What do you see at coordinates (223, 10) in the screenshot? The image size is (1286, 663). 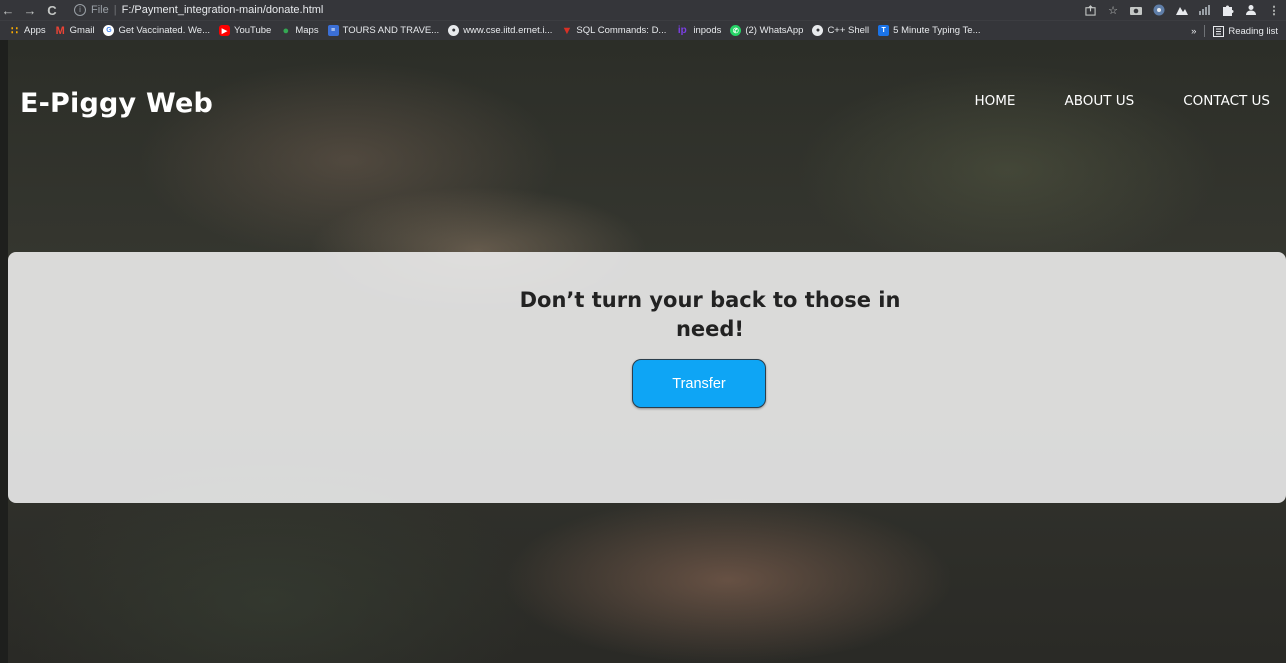 I see `address-url: F:/Payment_integration-main/donate.html` at bounding box center [223, 10].